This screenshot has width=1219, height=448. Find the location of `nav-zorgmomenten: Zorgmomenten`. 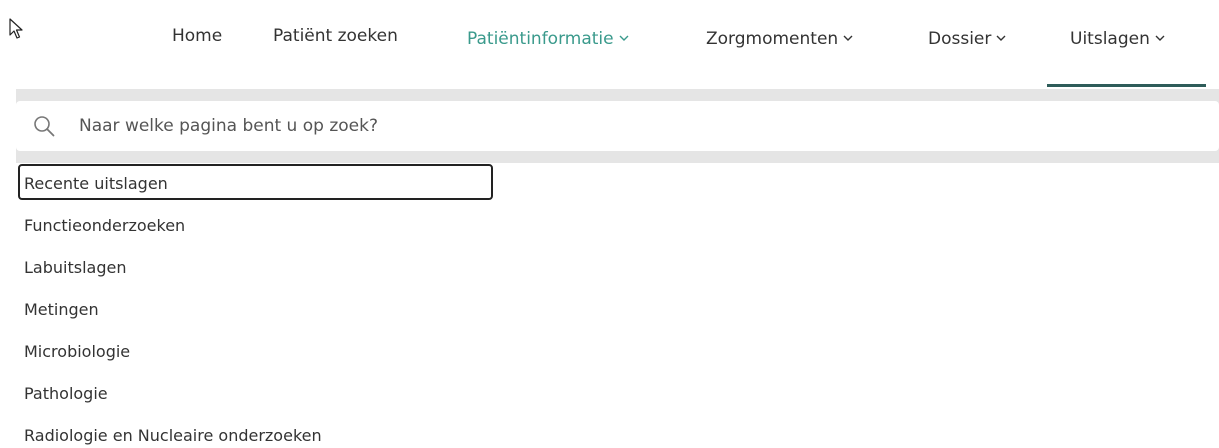

nav-zorgmomenten: Zorgmomenten is located at coordinates (779, 56).